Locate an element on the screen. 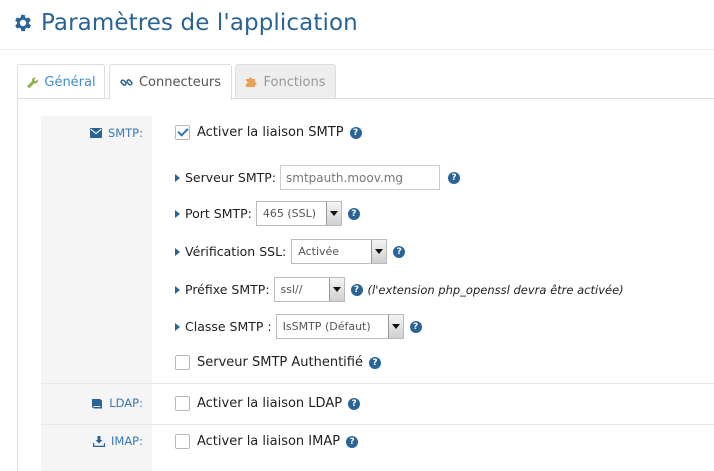 The width and height of the screenshot is (714, 471). tab-connecteurs: Connecteurs is located at coordinates (170, 82).